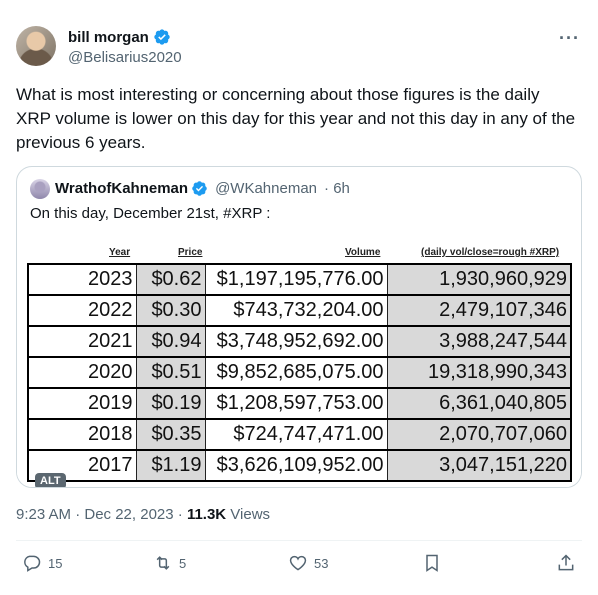 The image size is (598, 595). What do you see at coordinates (40, 189) in the screenshot?
I see `quoted-author-avatar` at bounding box center [40, 189].